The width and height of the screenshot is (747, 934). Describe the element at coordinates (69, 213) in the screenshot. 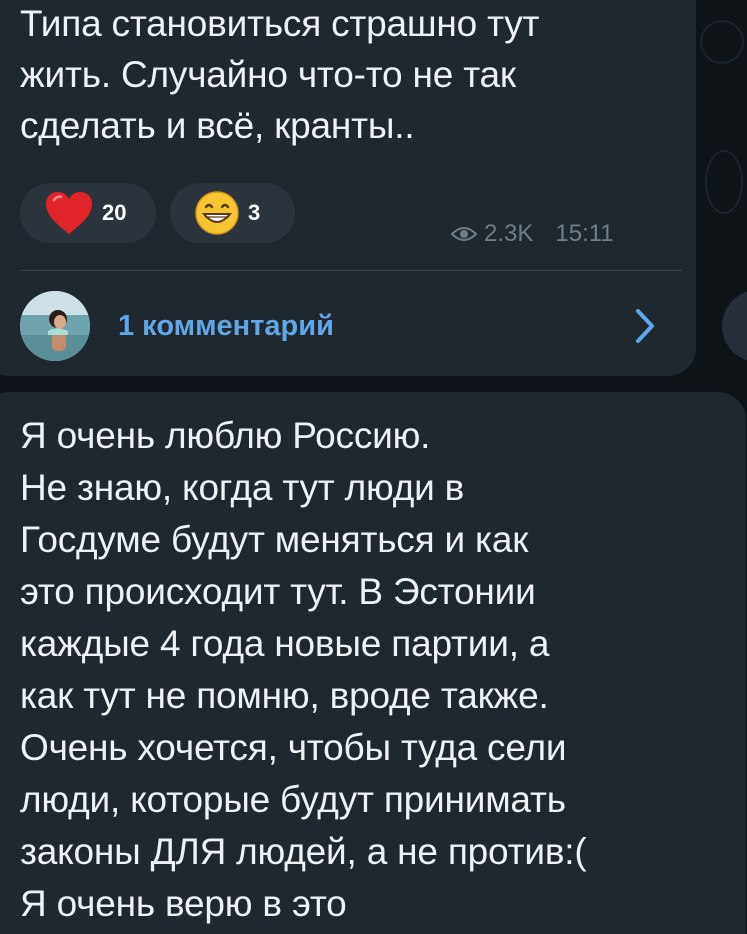

I see `heart-icon` at that location.